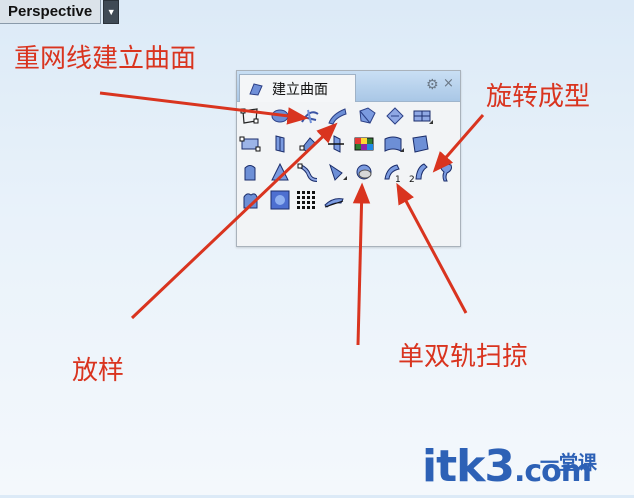  Describe the element at coordinates (433, 85) in the screenshot. I see `gear-icon: ⚙` at that location.